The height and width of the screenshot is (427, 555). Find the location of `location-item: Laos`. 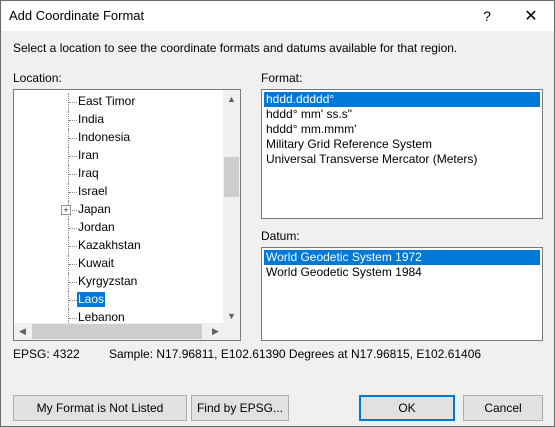

location-item: Laos is located at coordinates (119, 300).